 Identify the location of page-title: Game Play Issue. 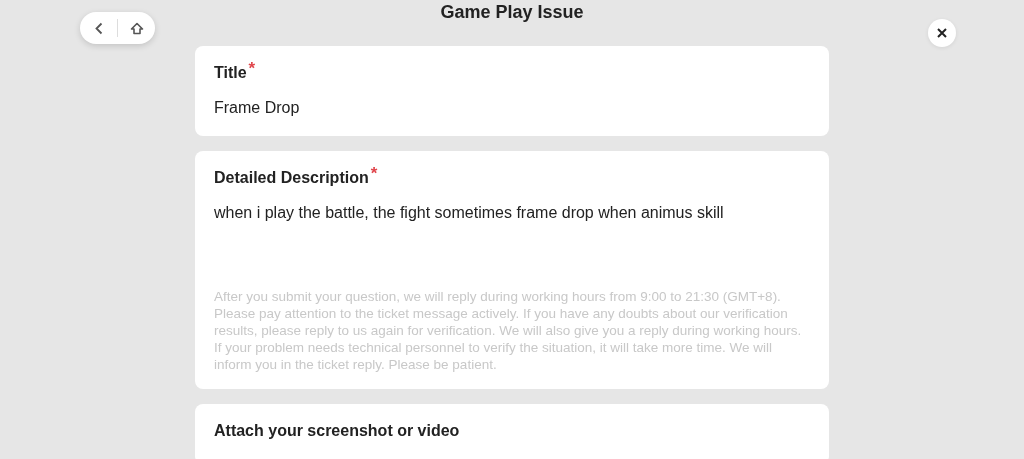
(512, 12).